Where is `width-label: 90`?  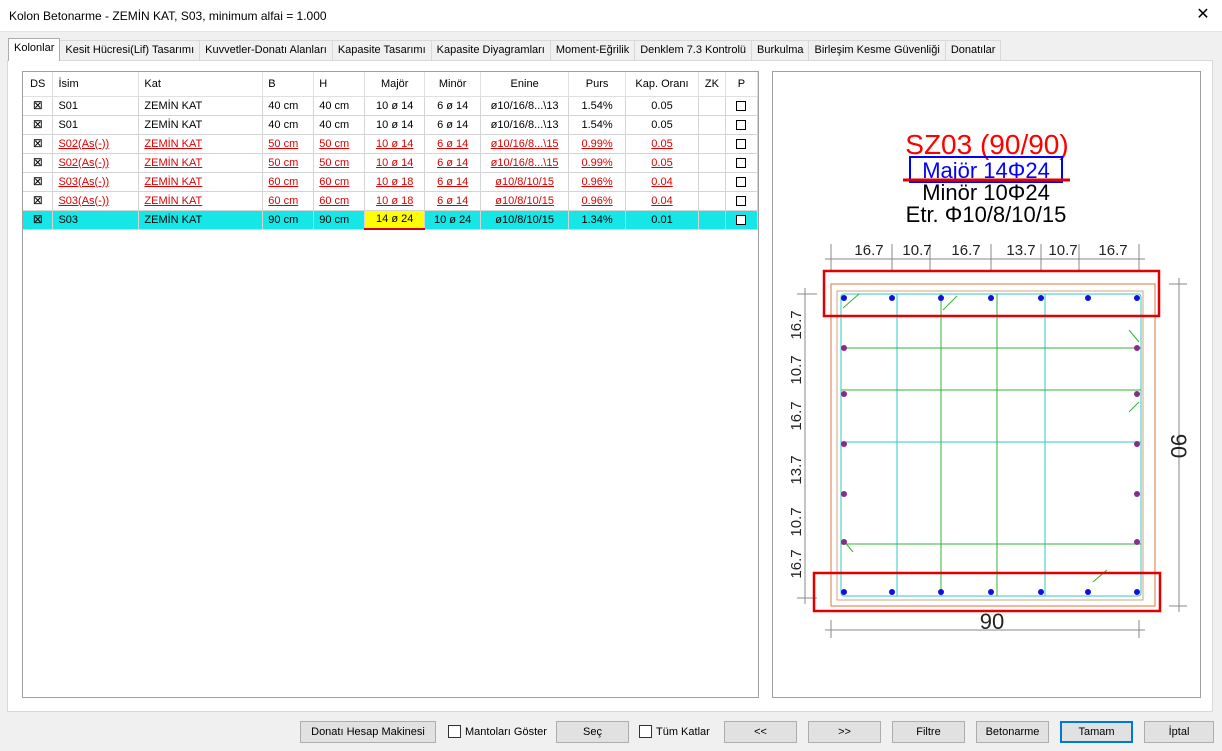 width-label: 90 is located at coordinates (992, 621).